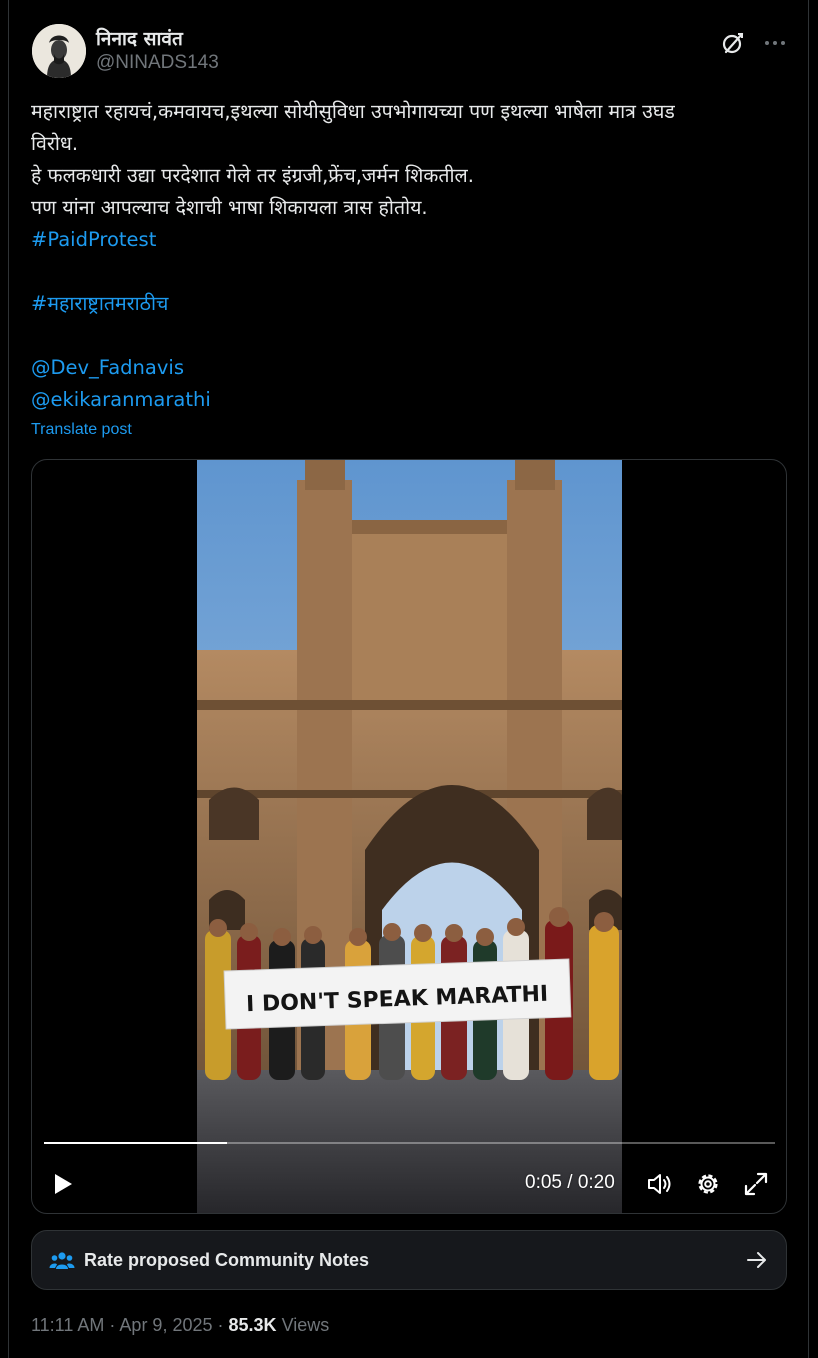  Describe the element at coordinates (708, 1184) in the screenshot. I see `settings-icon` at that location.